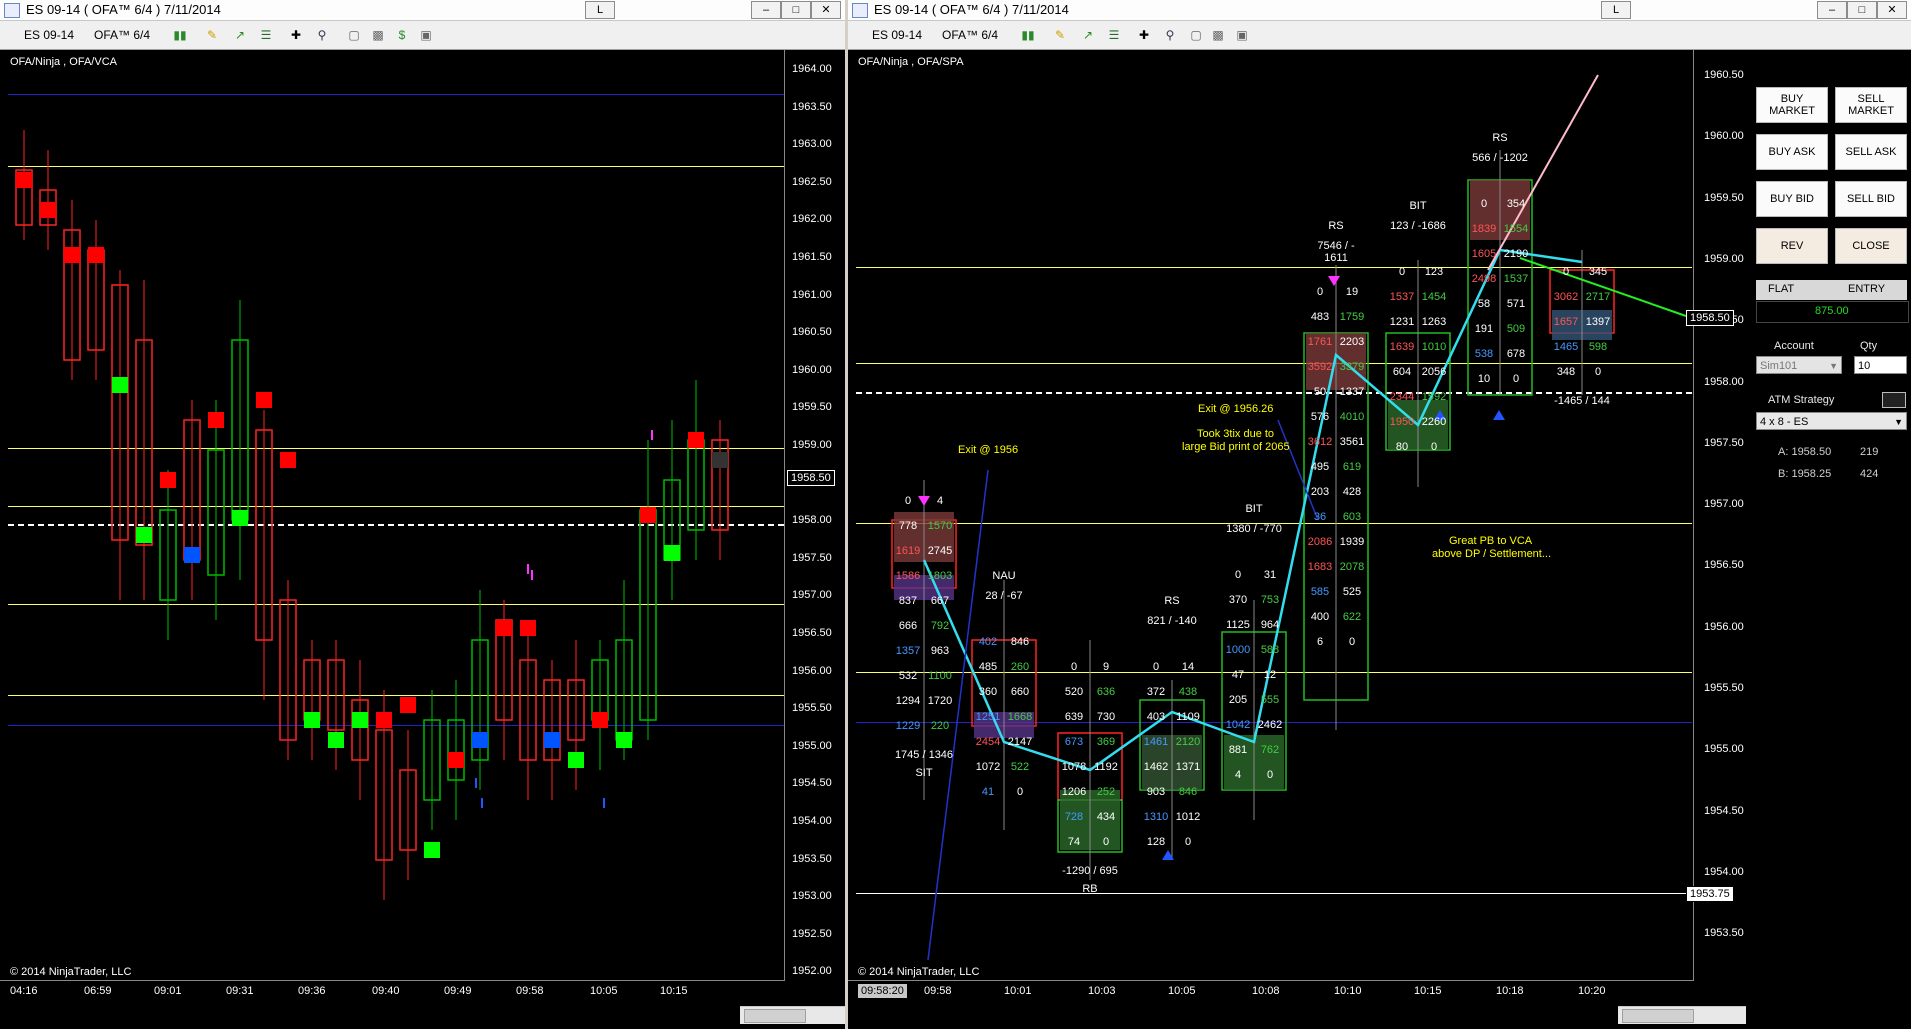 The image size is (1911, 1029). I want to click on right-price-label: 1955.50, so click(1724, 688).